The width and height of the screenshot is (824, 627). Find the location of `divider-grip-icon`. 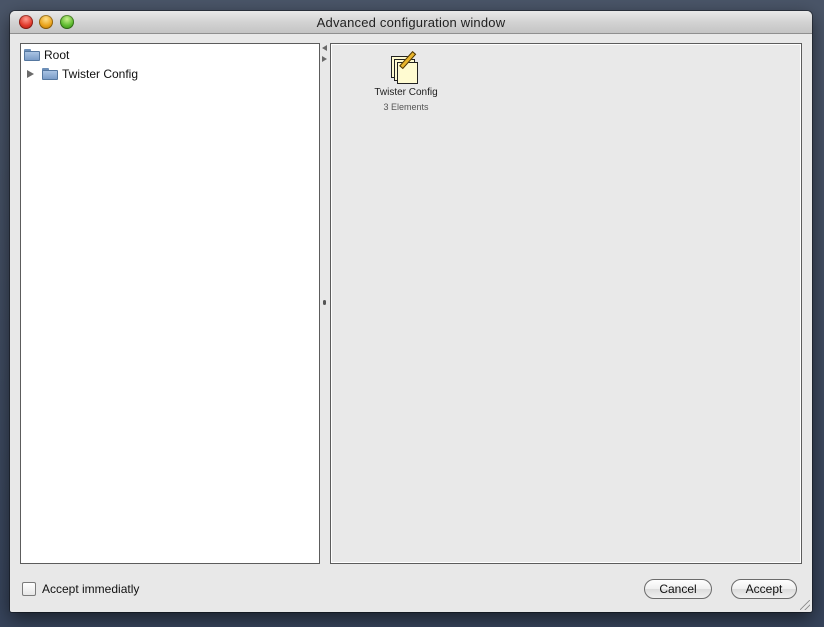

divider-grip-icon is located at coordinates (324, 302).